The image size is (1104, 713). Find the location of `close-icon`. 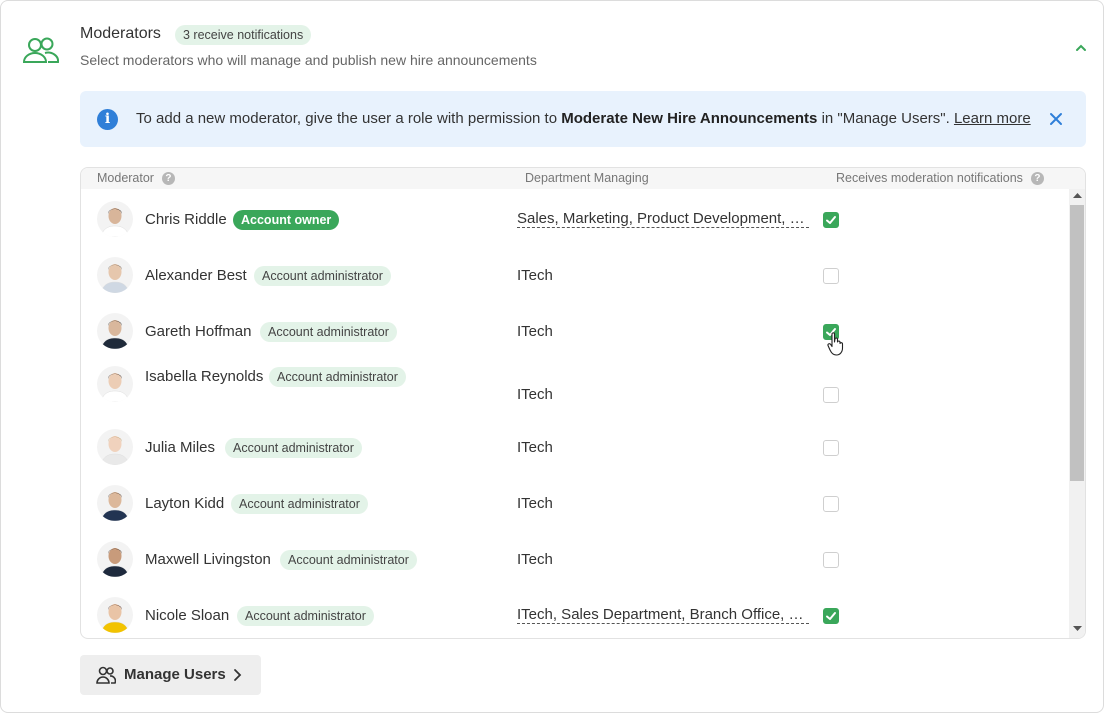

close-icon is located at coordinates (1056, 119).